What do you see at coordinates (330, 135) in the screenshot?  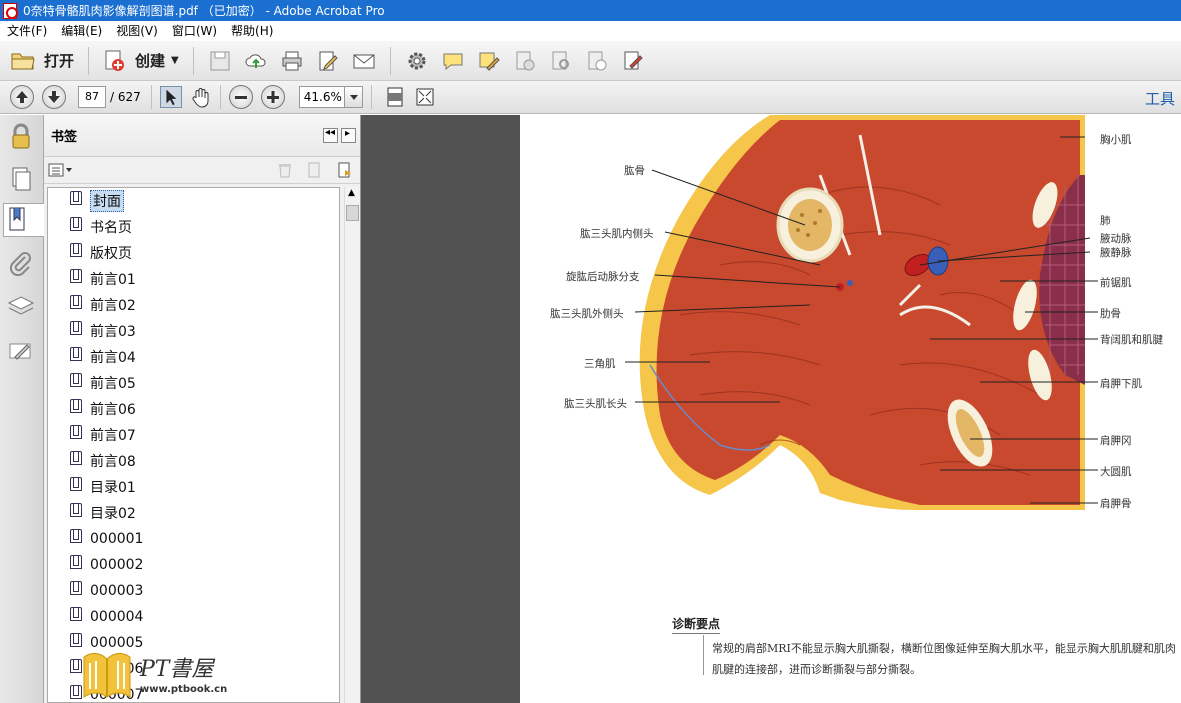 I see `collapse-panel-button: ◂◂` at bounding box center [330, 135].